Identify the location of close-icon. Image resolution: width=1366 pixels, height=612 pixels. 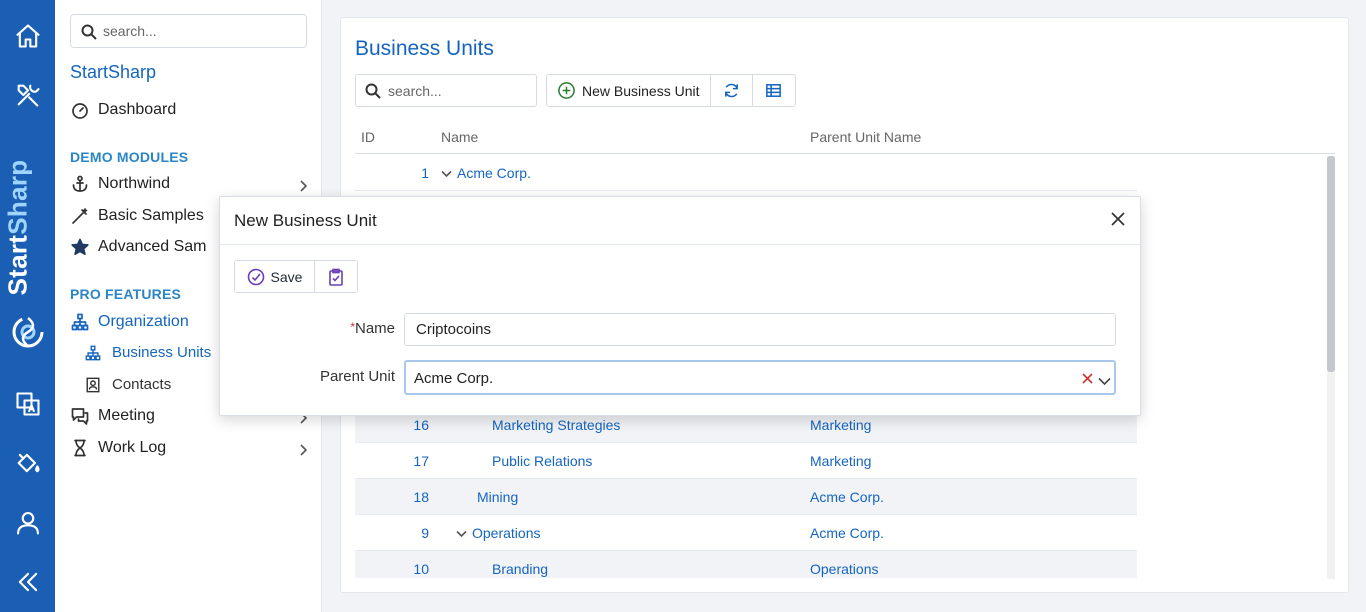
(1118, 219).